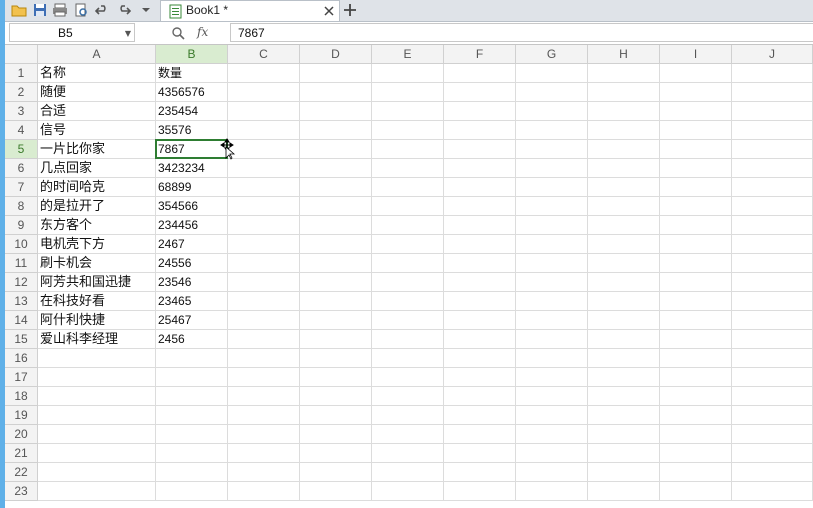 The height and width of the screenshot is (508, 813). What do you see at coordinates (21, 472) in the screenshot?
I see `row-header-22: 22` at bounding box center [21, 472].